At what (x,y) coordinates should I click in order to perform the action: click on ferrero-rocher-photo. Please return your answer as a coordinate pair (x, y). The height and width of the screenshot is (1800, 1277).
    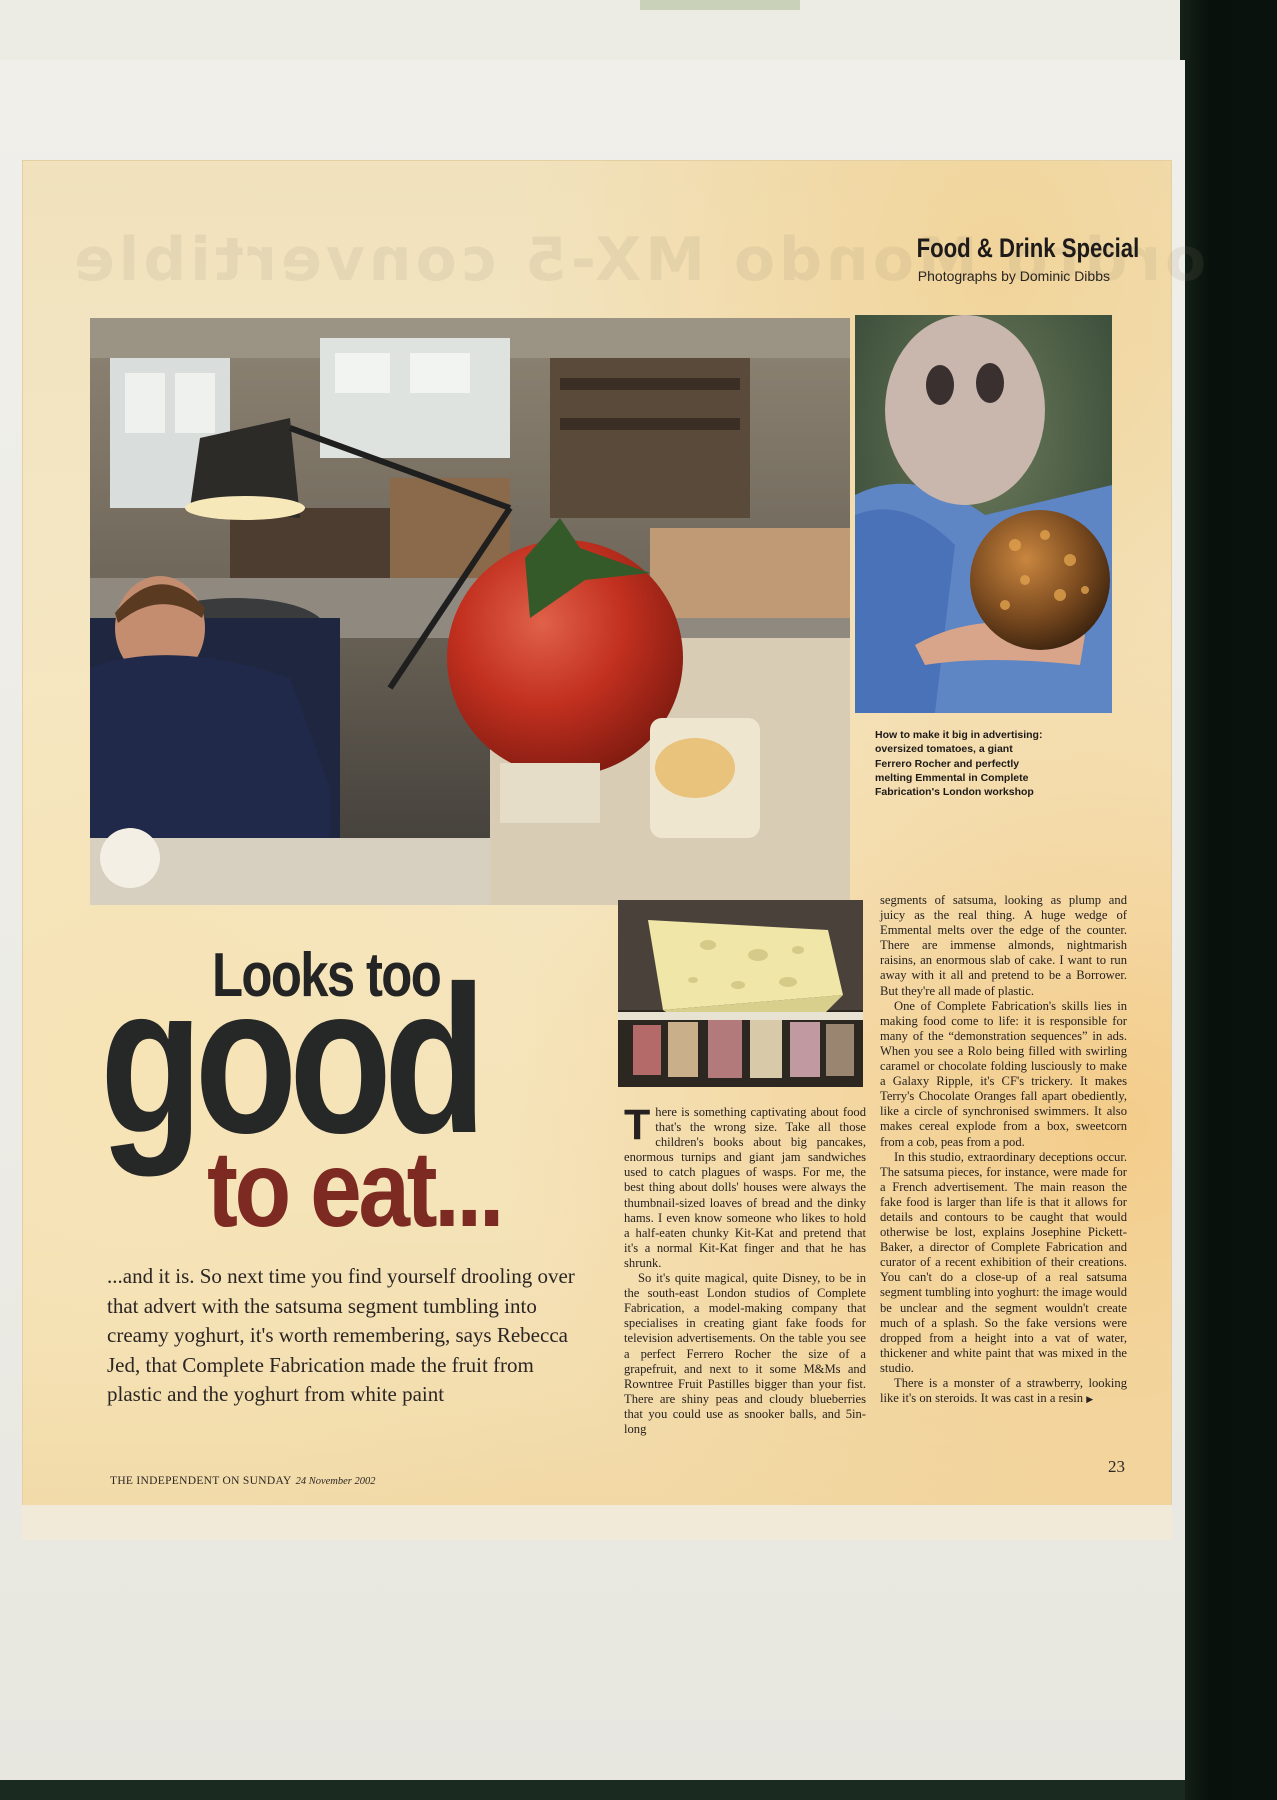
    Looking at the image, I should click on (983, 514).